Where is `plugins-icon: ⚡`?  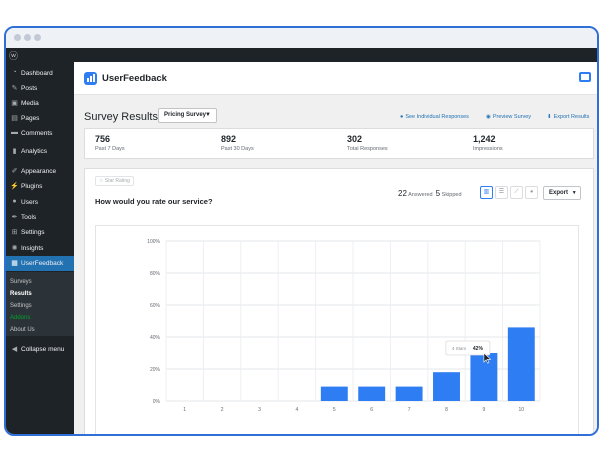
plugins-icon: ⚡ is located at coordinates (14, 186).